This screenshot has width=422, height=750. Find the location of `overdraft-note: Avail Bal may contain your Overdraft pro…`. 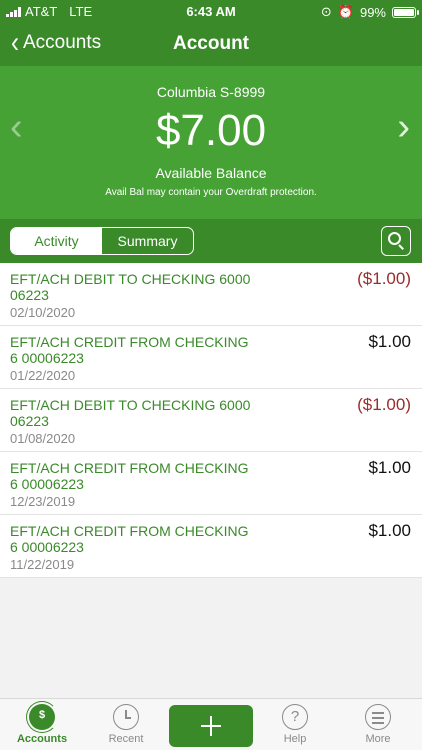

overdraft-note: Avail Bal may contain your Overdraft pro… is located at coordinates (211, 192).